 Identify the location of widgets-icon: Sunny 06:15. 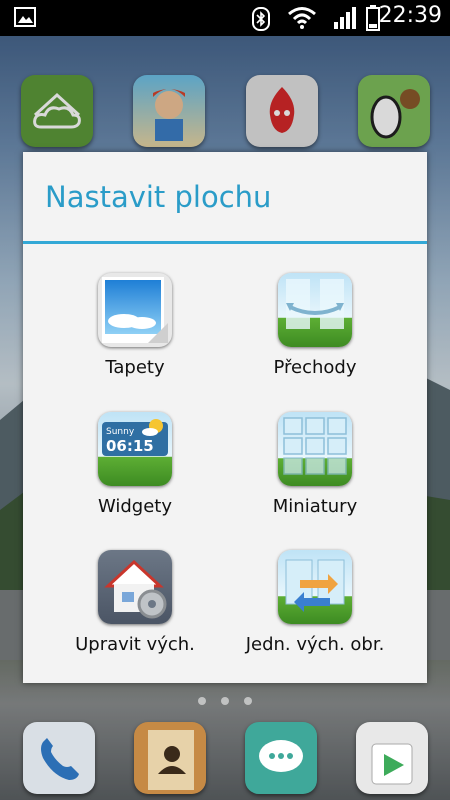
(135, 449).